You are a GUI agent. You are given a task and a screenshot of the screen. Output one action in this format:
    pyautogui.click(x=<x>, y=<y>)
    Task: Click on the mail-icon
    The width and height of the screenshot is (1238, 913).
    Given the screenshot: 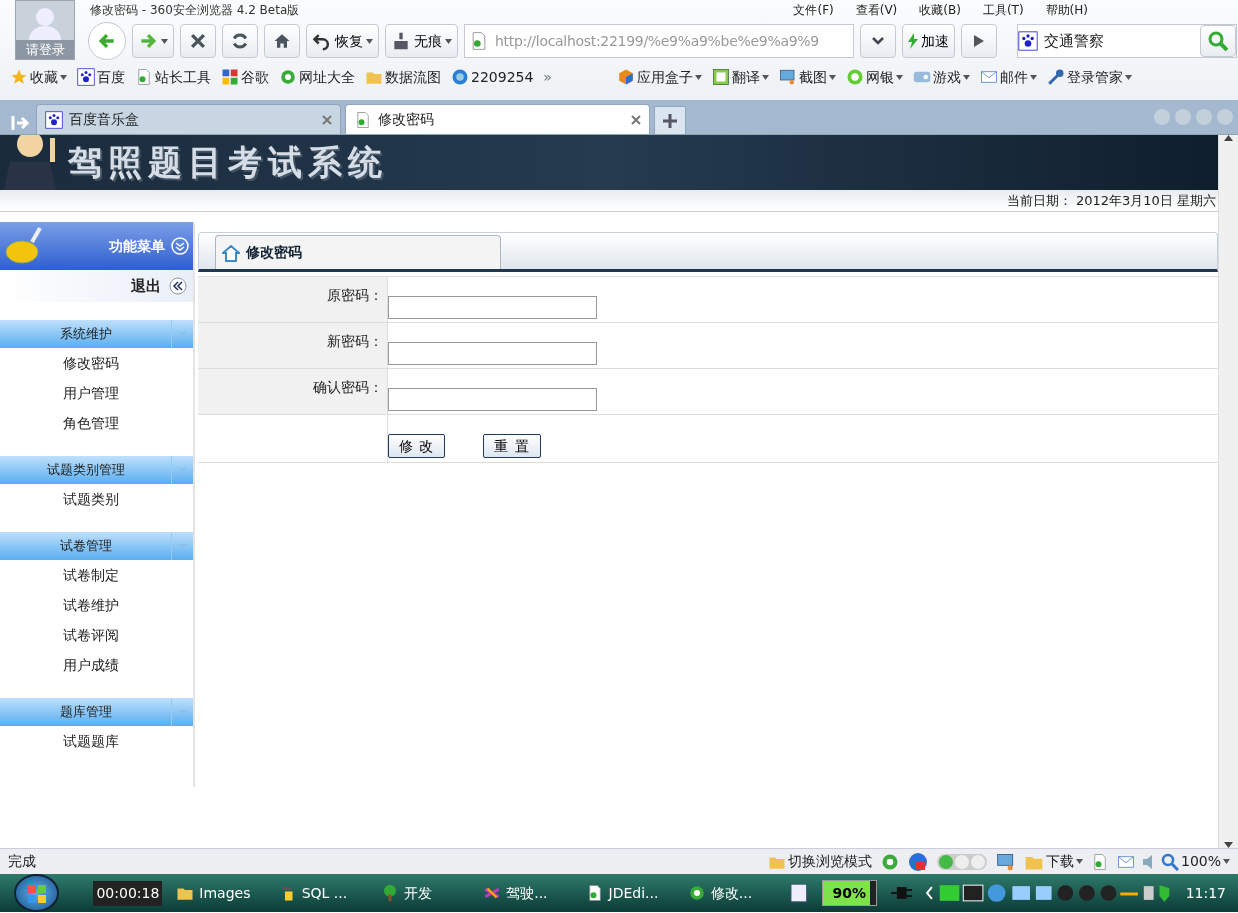 What is the action you would take?
    pyautogui.click(x=988, y=77)
    